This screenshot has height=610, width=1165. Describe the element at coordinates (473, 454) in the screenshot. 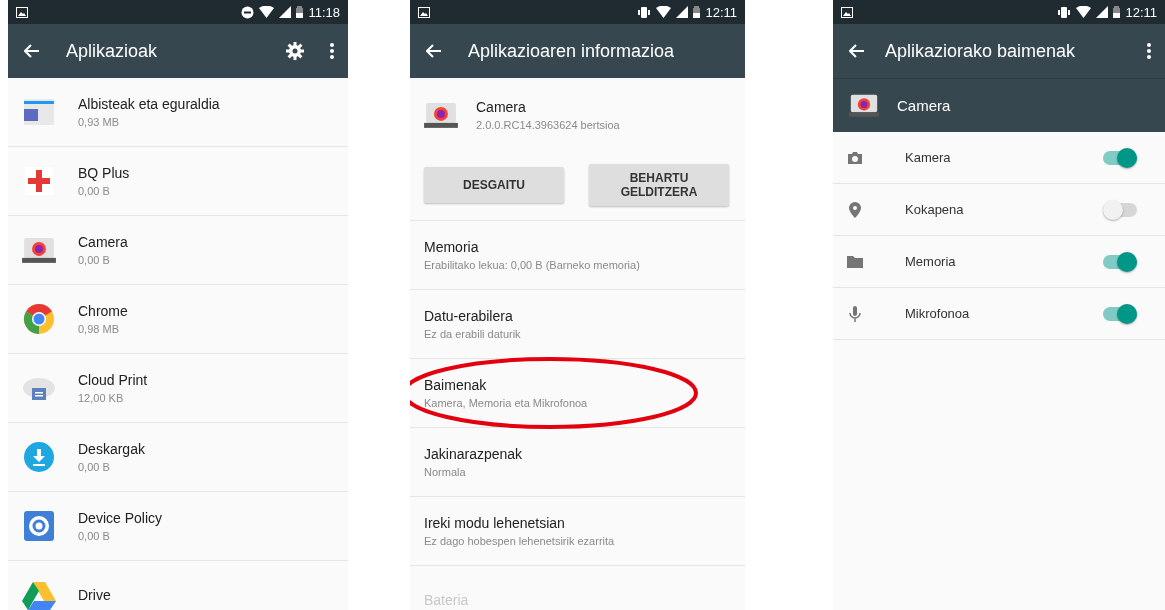

I see `row-title: Jakinarazpenak` at that location.